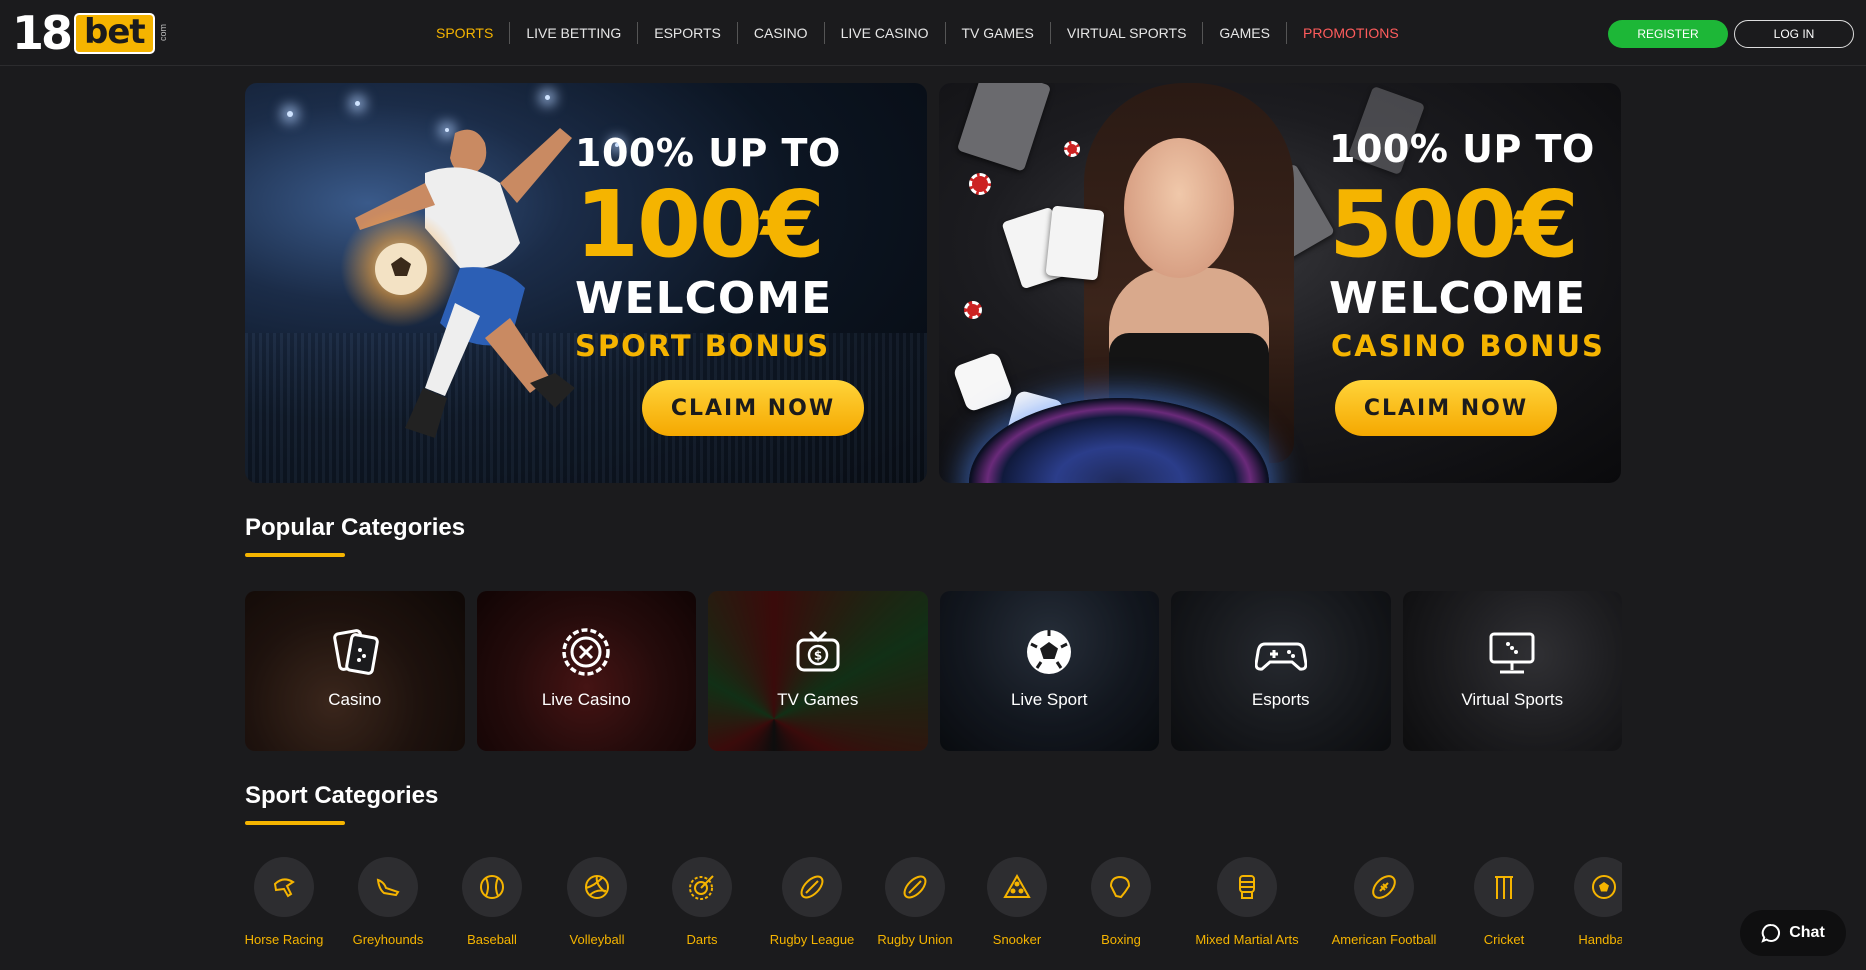 This screenshot has height=970, width=1866. I want to click on sport-item-handball: Handball, so click(1597, 902).